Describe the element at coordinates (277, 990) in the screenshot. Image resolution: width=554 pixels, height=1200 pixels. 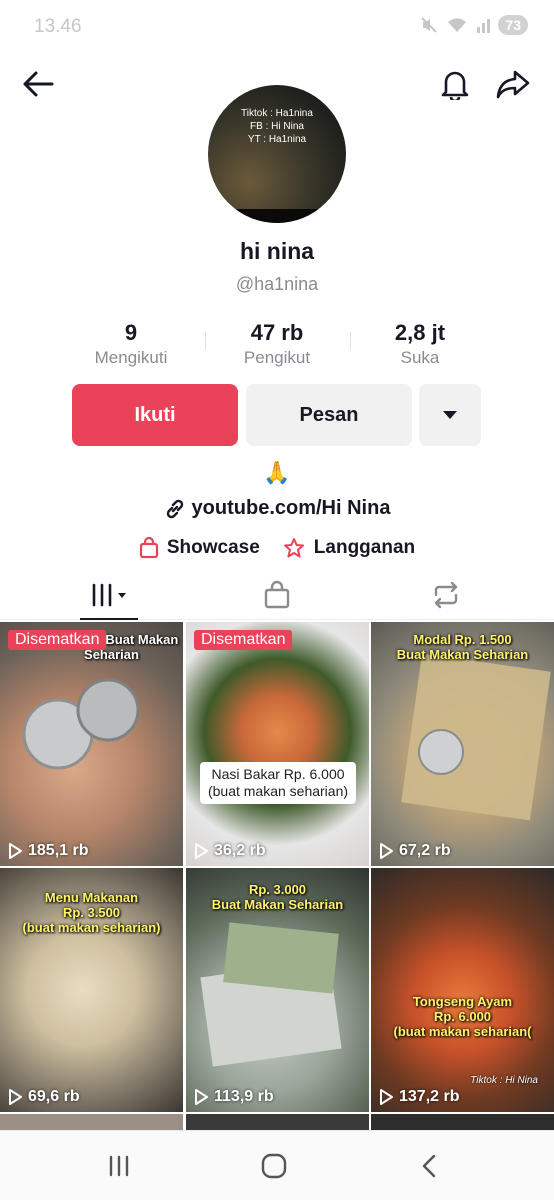
I see `video-thumbnail: Rp. 3.000 Buat Makan Seharian 113,9 rb` at that location.